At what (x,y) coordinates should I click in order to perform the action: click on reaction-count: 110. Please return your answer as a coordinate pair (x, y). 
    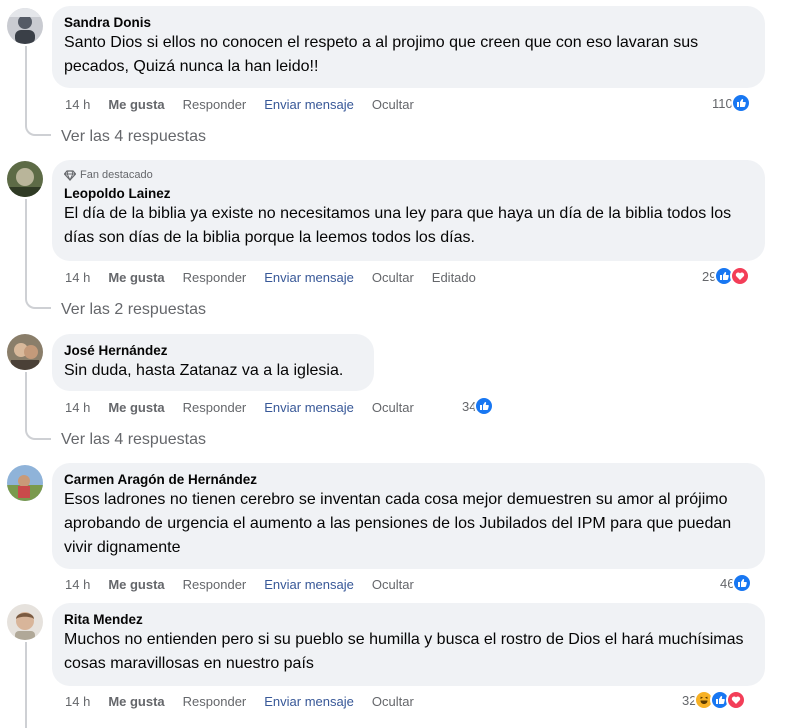
    Looking at the image, I should click on (722, 103).